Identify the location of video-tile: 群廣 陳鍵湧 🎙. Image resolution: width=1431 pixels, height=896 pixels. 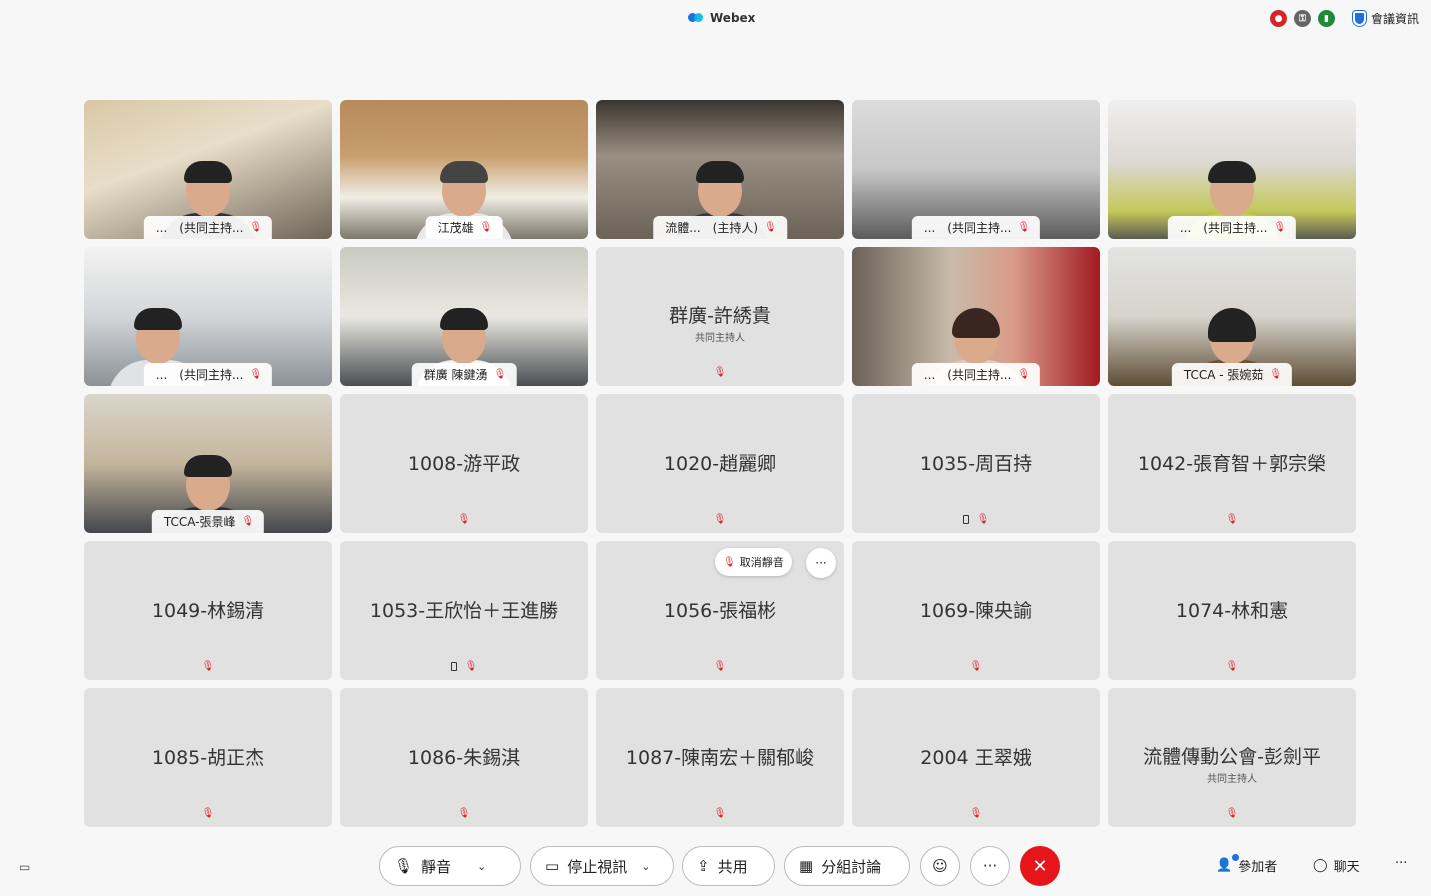
(464, 316).